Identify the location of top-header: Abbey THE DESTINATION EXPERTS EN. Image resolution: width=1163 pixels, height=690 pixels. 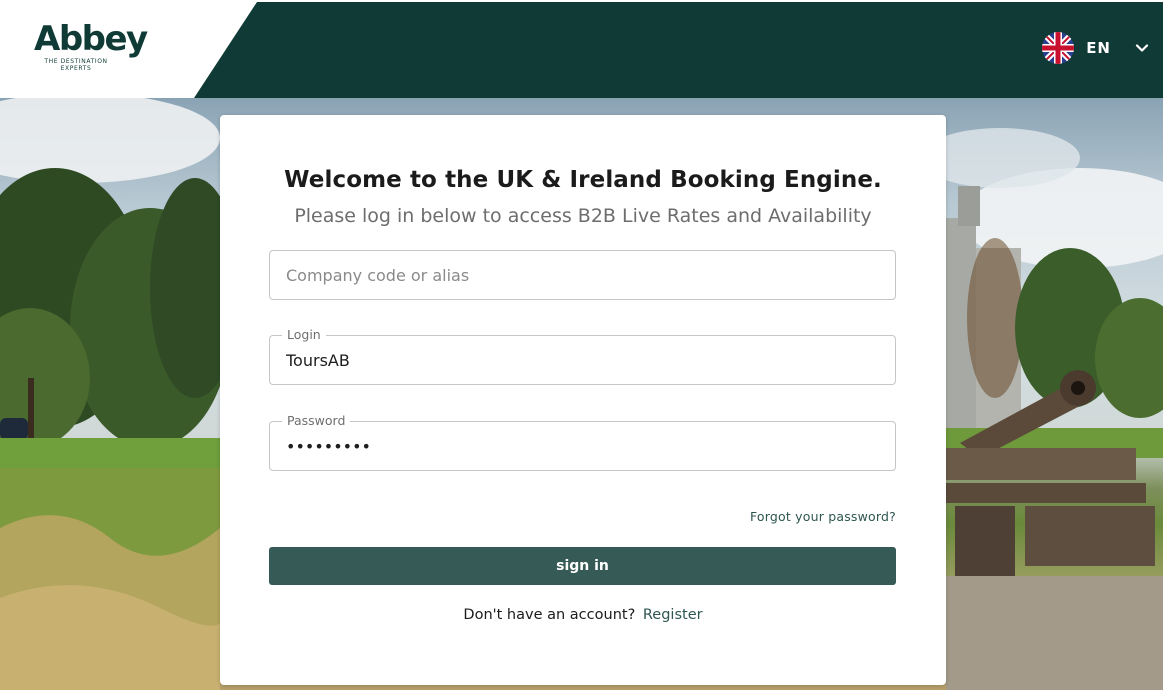
(581, 49).